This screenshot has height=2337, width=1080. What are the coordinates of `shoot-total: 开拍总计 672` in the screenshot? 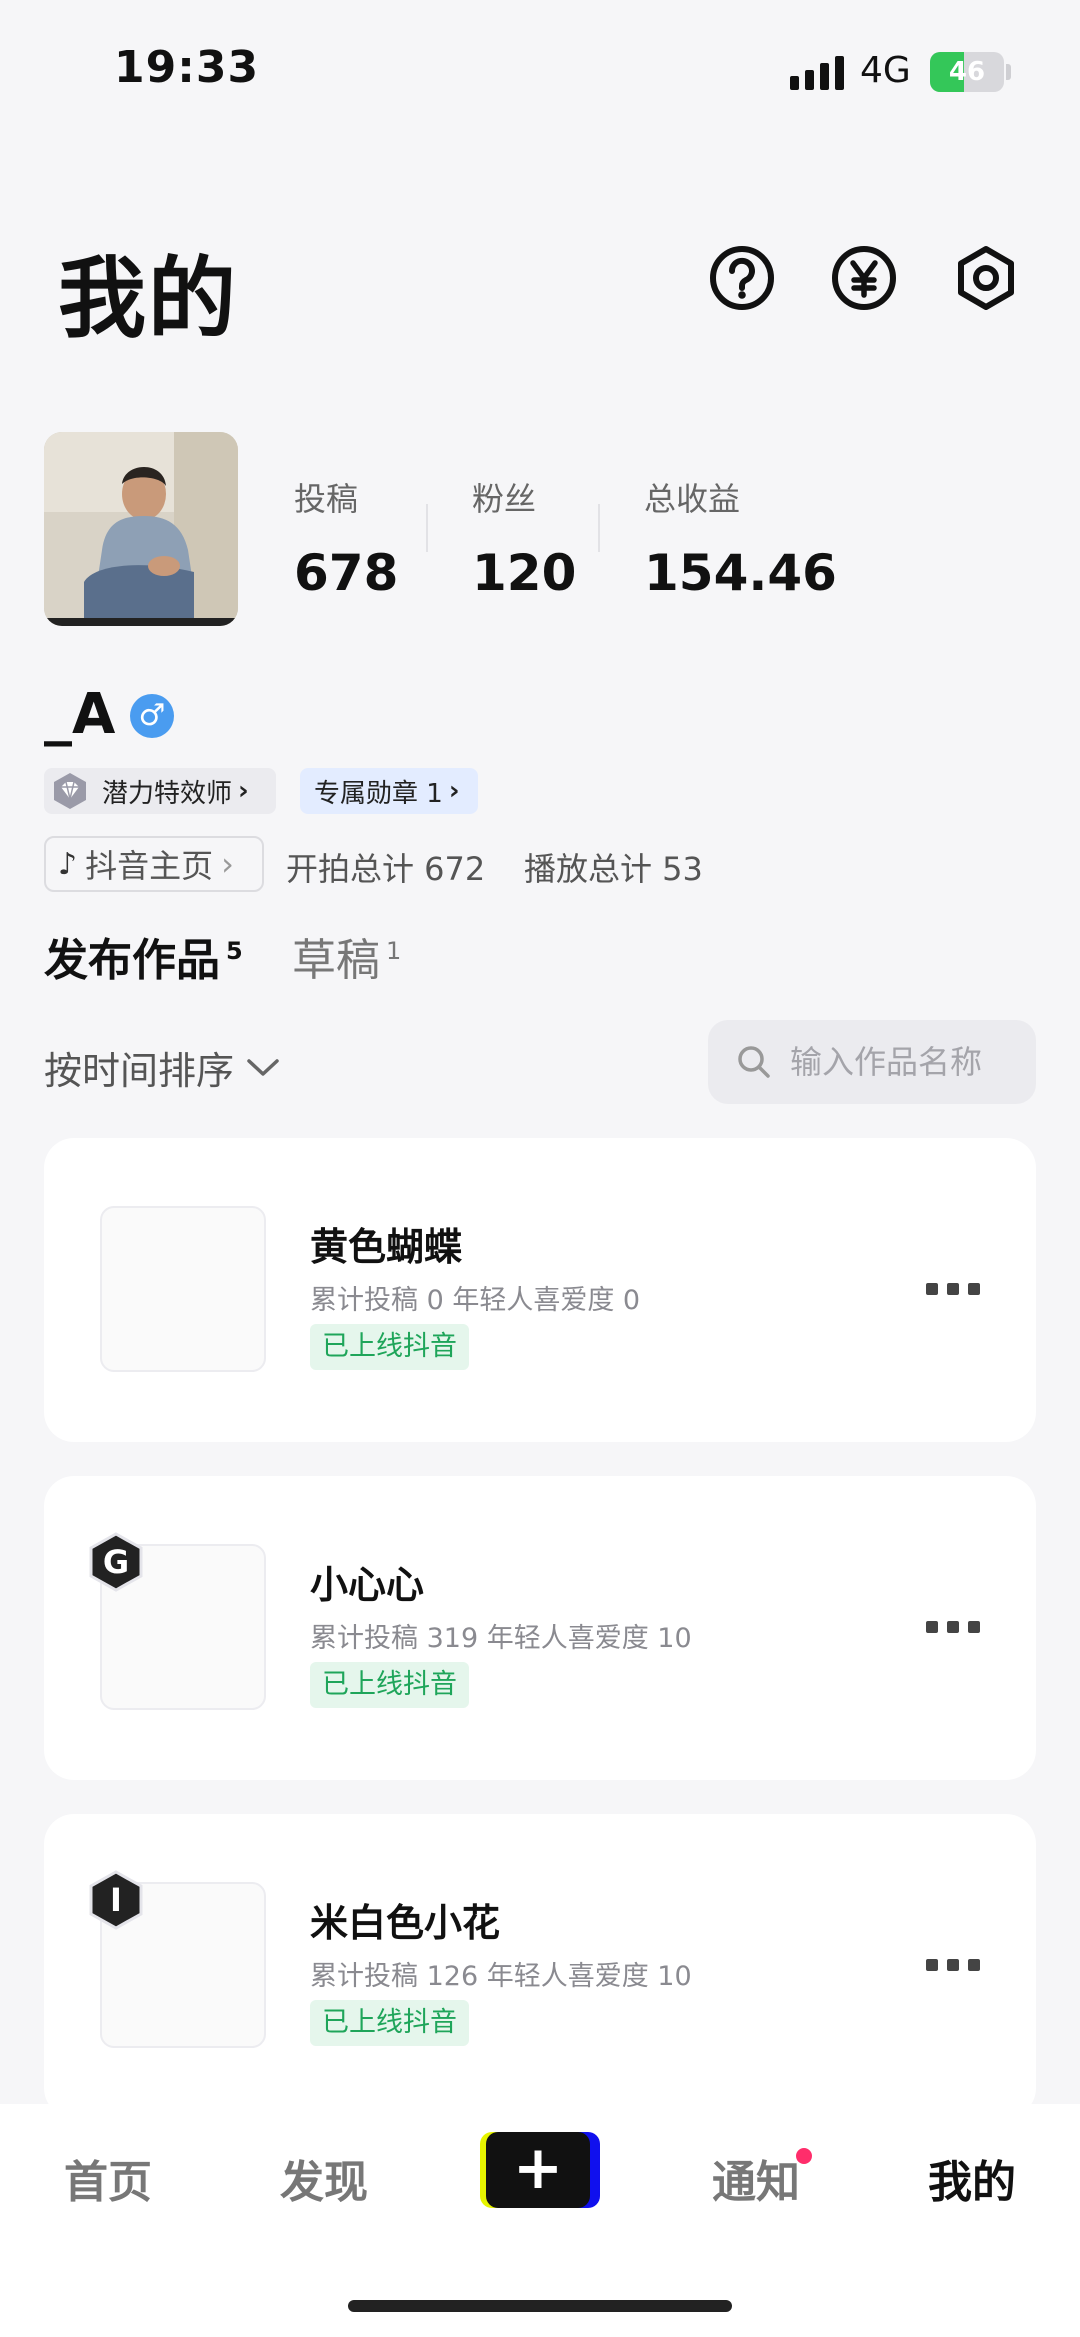 It's located at (386, 869).